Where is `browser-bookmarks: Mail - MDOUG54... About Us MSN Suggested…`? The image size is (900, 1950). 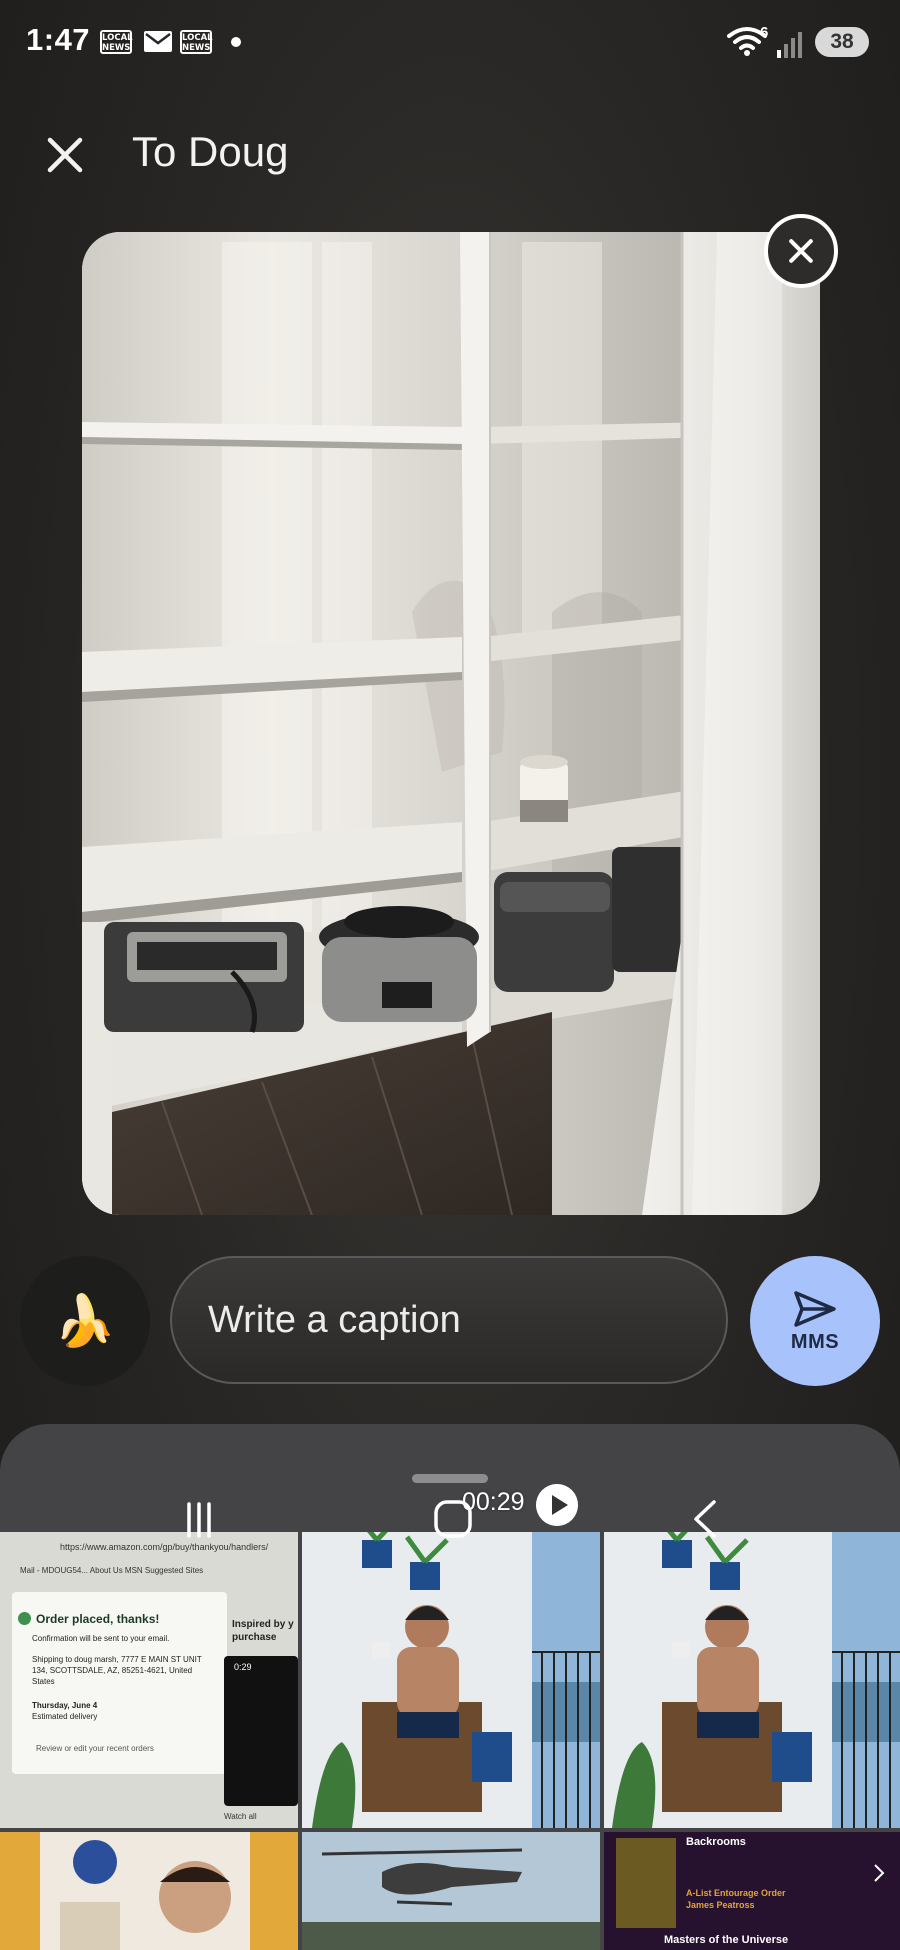
browser-bookmarks: Mail - MDOUG54... About Us MSN Suggested… is located at coordinates (112, 1570).